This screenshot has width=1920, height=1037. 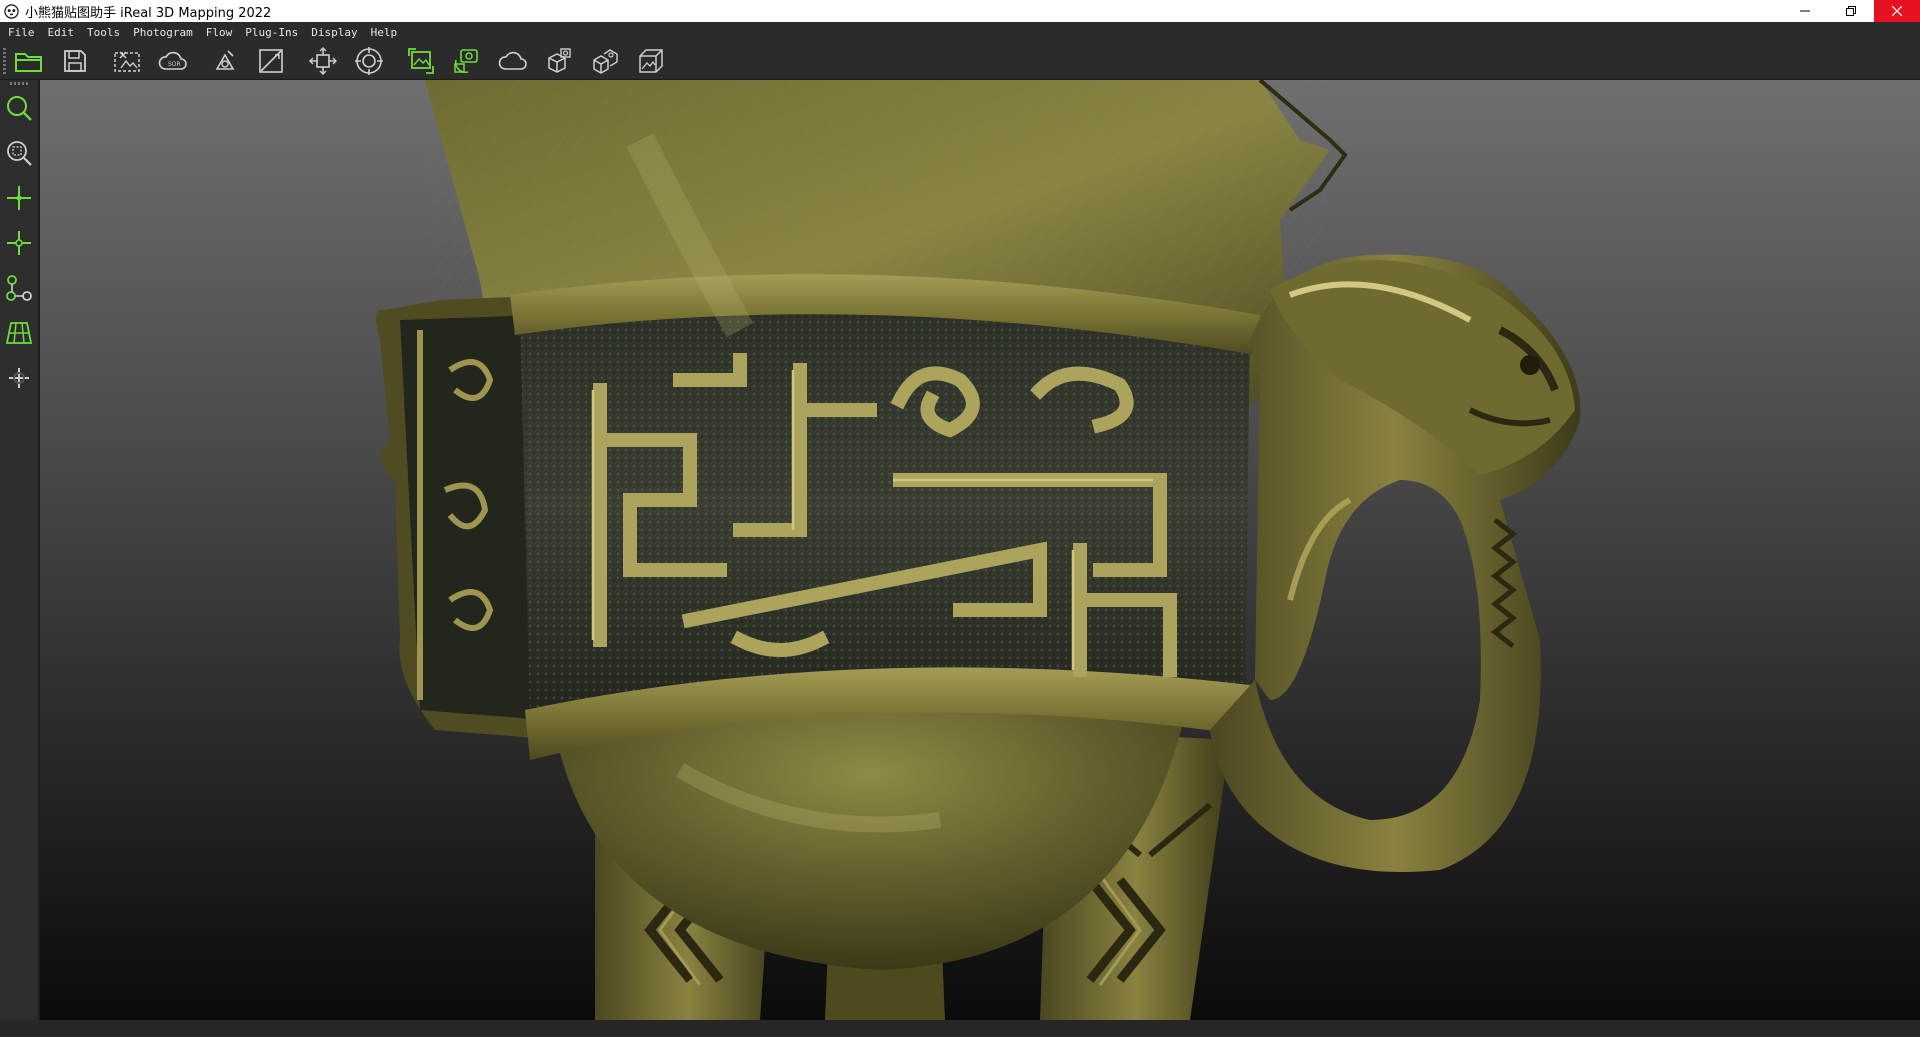 I want to click on sor-cloud-icon: SOR, so click(x=172, y=60).